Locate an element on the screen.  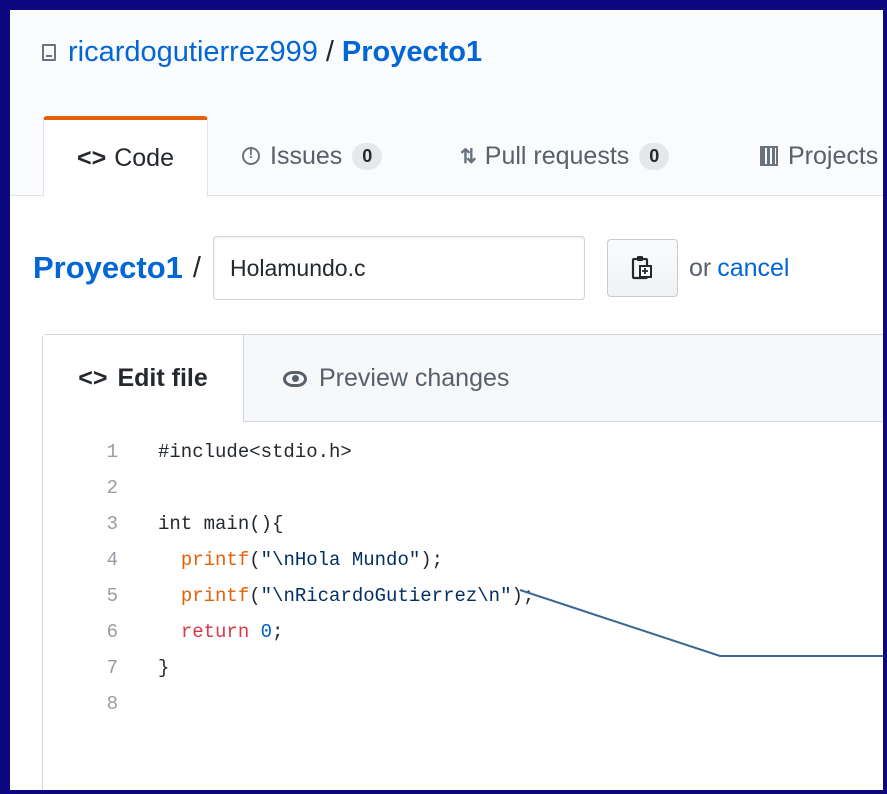
tab-projects: Projects is located at coordinates (819, 156).